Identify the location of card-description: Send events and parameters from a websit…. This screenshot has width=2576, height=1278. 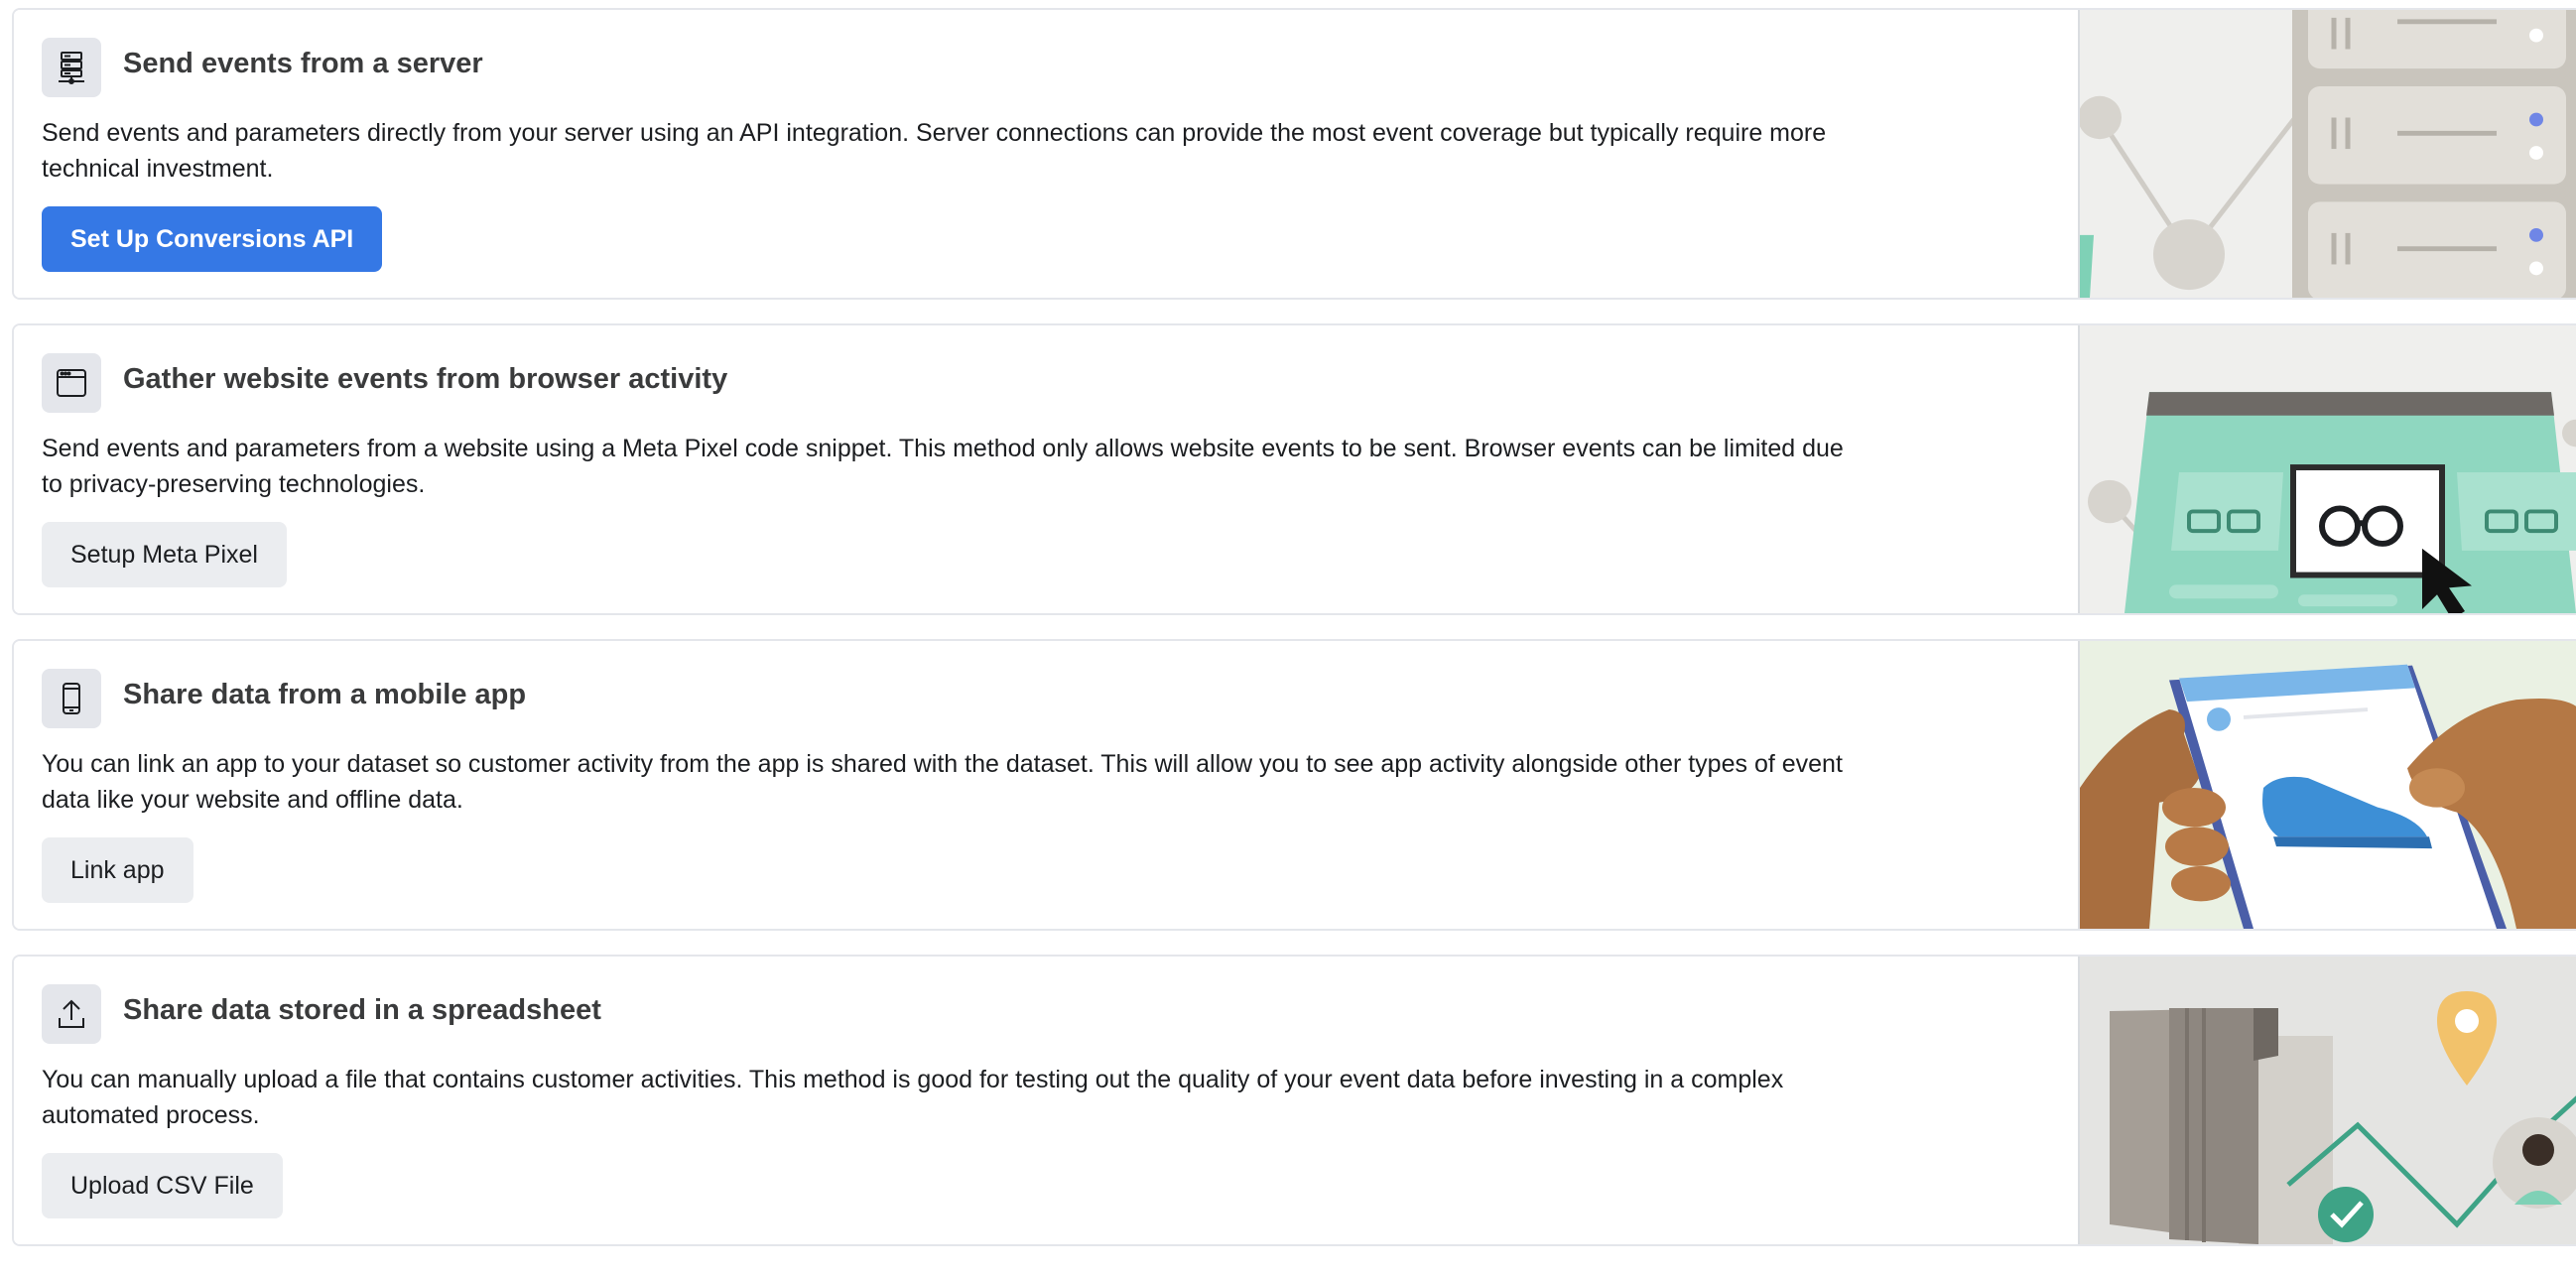
(943, 466).